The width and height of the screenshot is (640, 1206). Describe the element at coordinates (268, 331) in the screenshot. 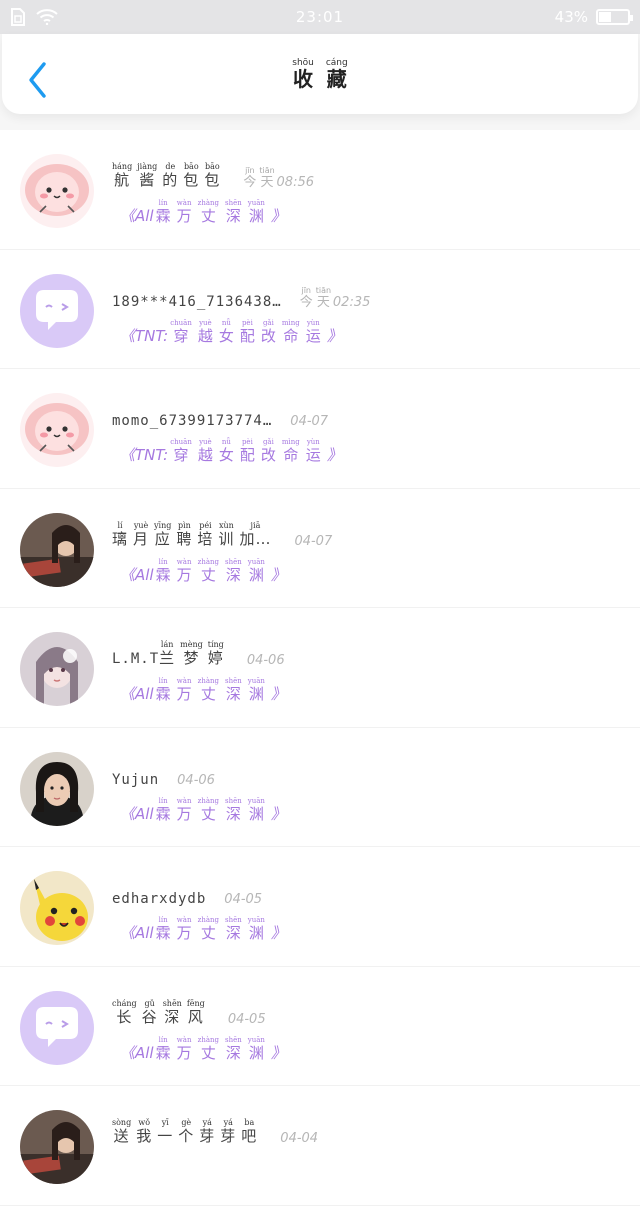

I see `book-char: 改gǎi` at that location.